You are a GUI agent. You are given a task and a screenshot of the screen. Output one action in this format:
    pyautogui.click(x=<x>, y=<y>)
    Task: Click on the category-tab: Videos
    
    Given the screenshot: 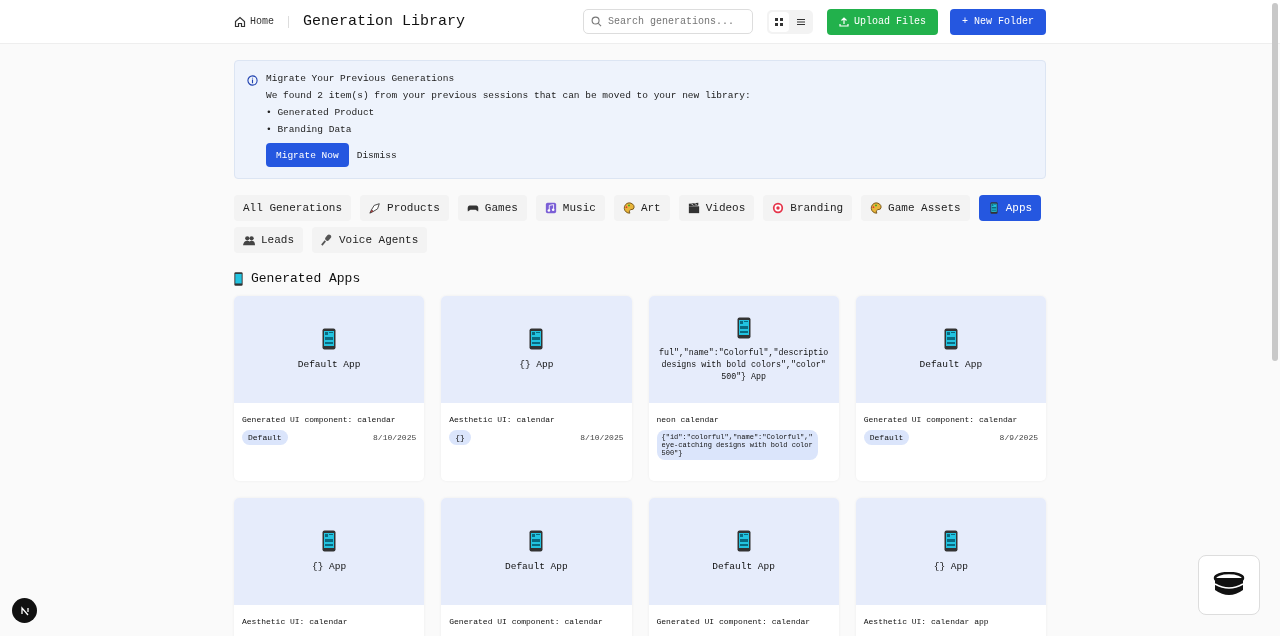 What is the action you would take?
    pyautogui.click(x=716, y=208)
    